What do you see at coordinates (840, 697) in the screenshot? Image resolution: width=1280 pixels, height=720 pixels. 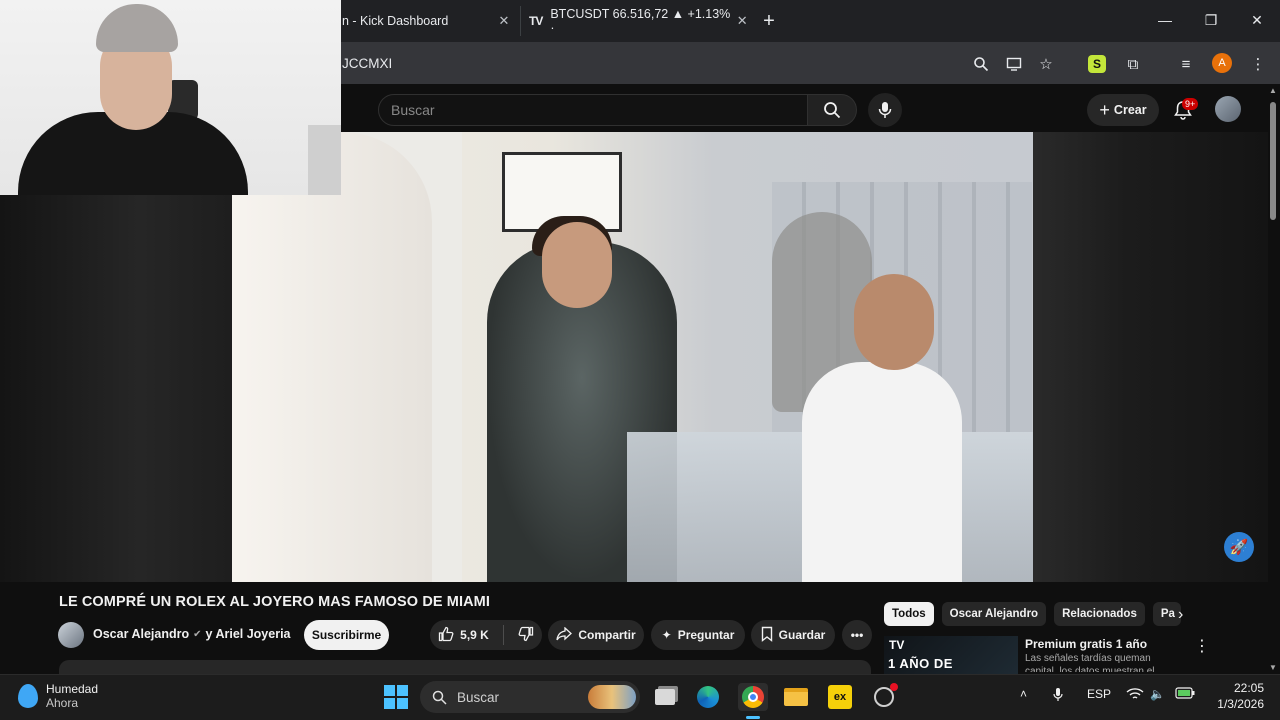 I see `exness-app-icon: ex` at bounding box center [840, 697].